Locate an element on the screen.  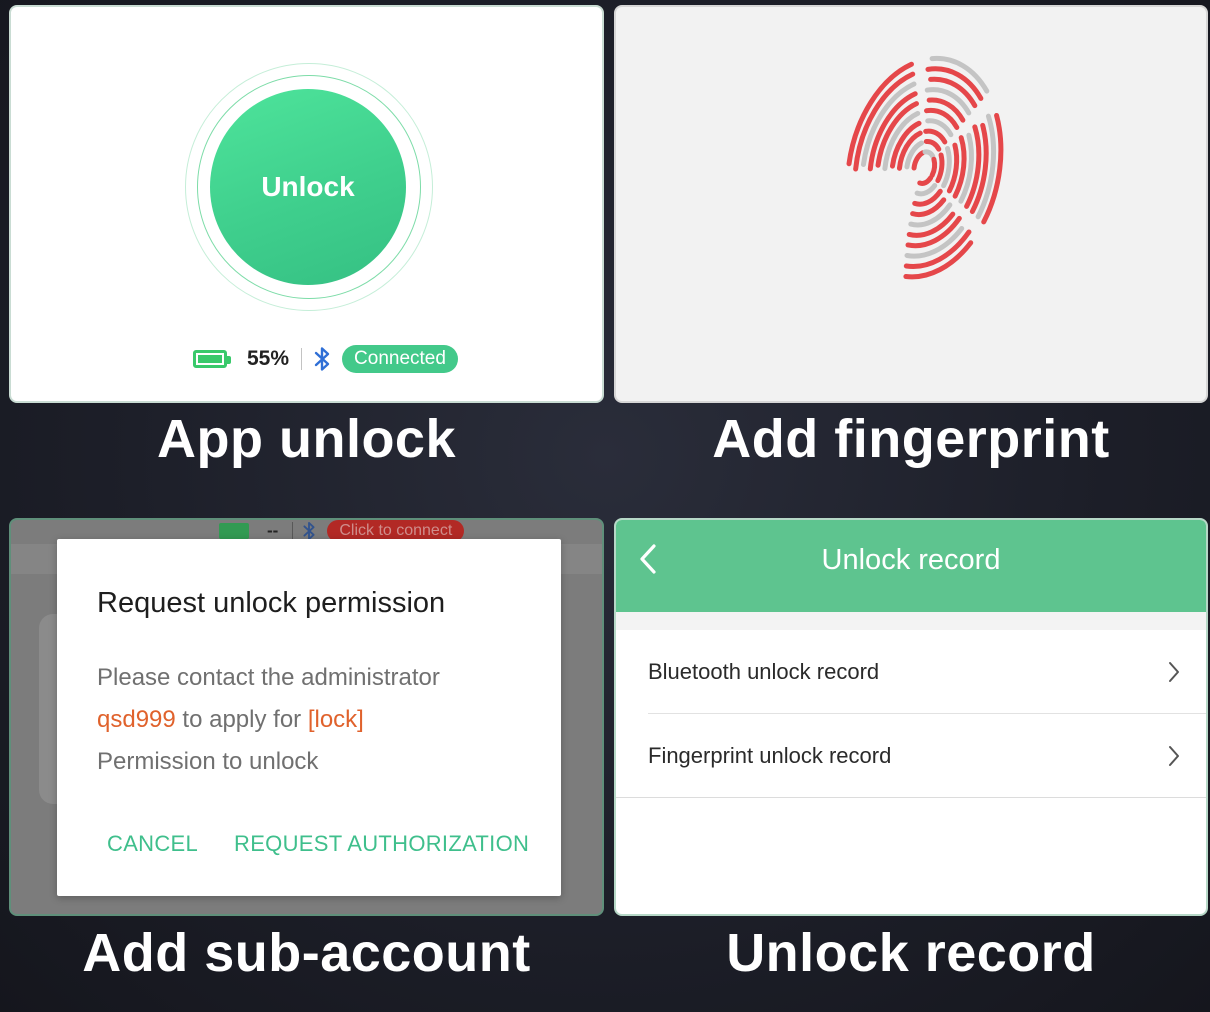
record-header-title: Unlock record is located at coordinates (911, 560).